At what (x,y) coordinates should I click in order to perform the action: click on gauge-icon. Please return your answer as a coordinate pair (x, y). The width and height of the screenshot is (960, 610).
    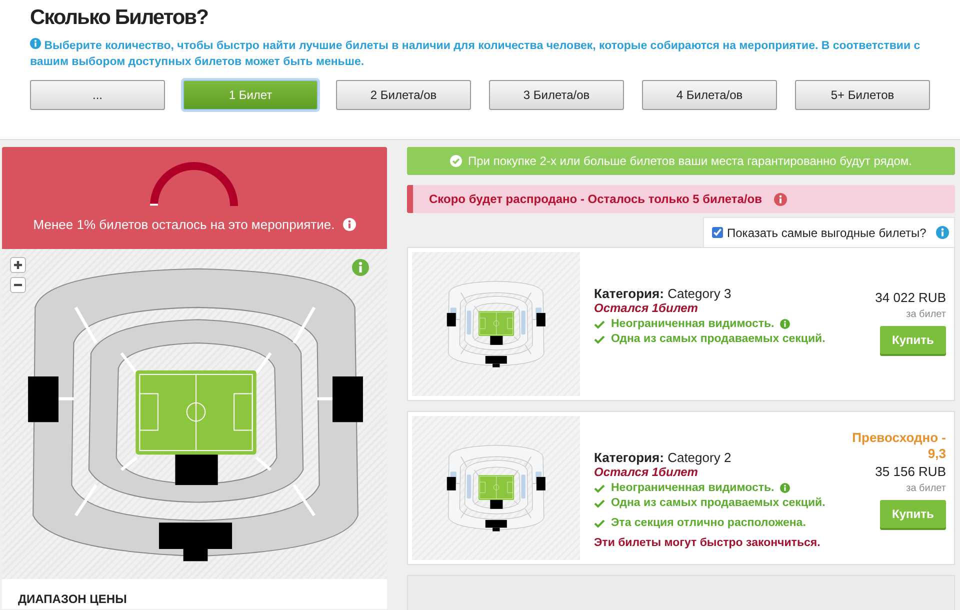
    Looking at the image, I should click on (194, 185).